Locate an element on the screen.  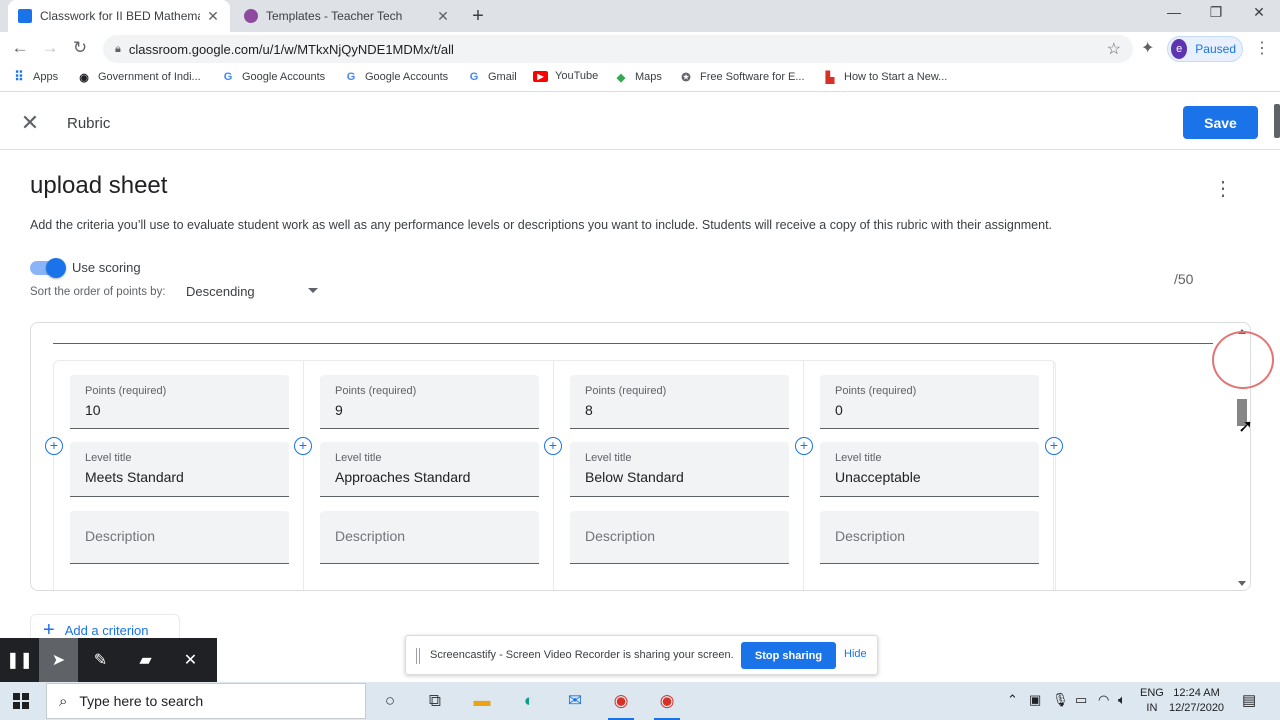
mail-icon: ✉ is located at coordinates (575, 701).